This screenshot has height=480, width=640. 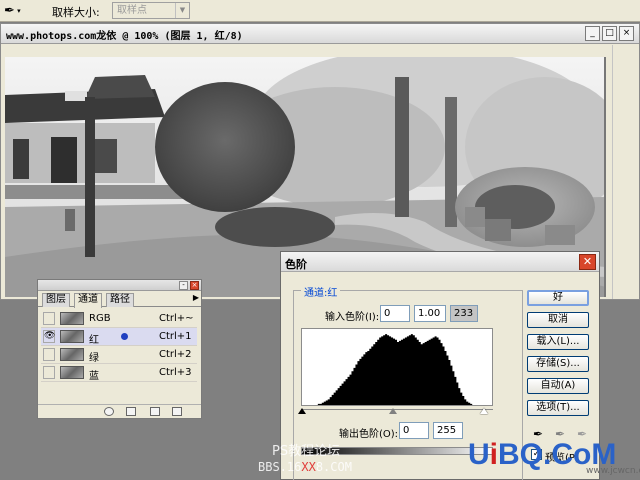 I want to click on watermark-url: BBS.16XX8.COM, so click(x=305, y=467).